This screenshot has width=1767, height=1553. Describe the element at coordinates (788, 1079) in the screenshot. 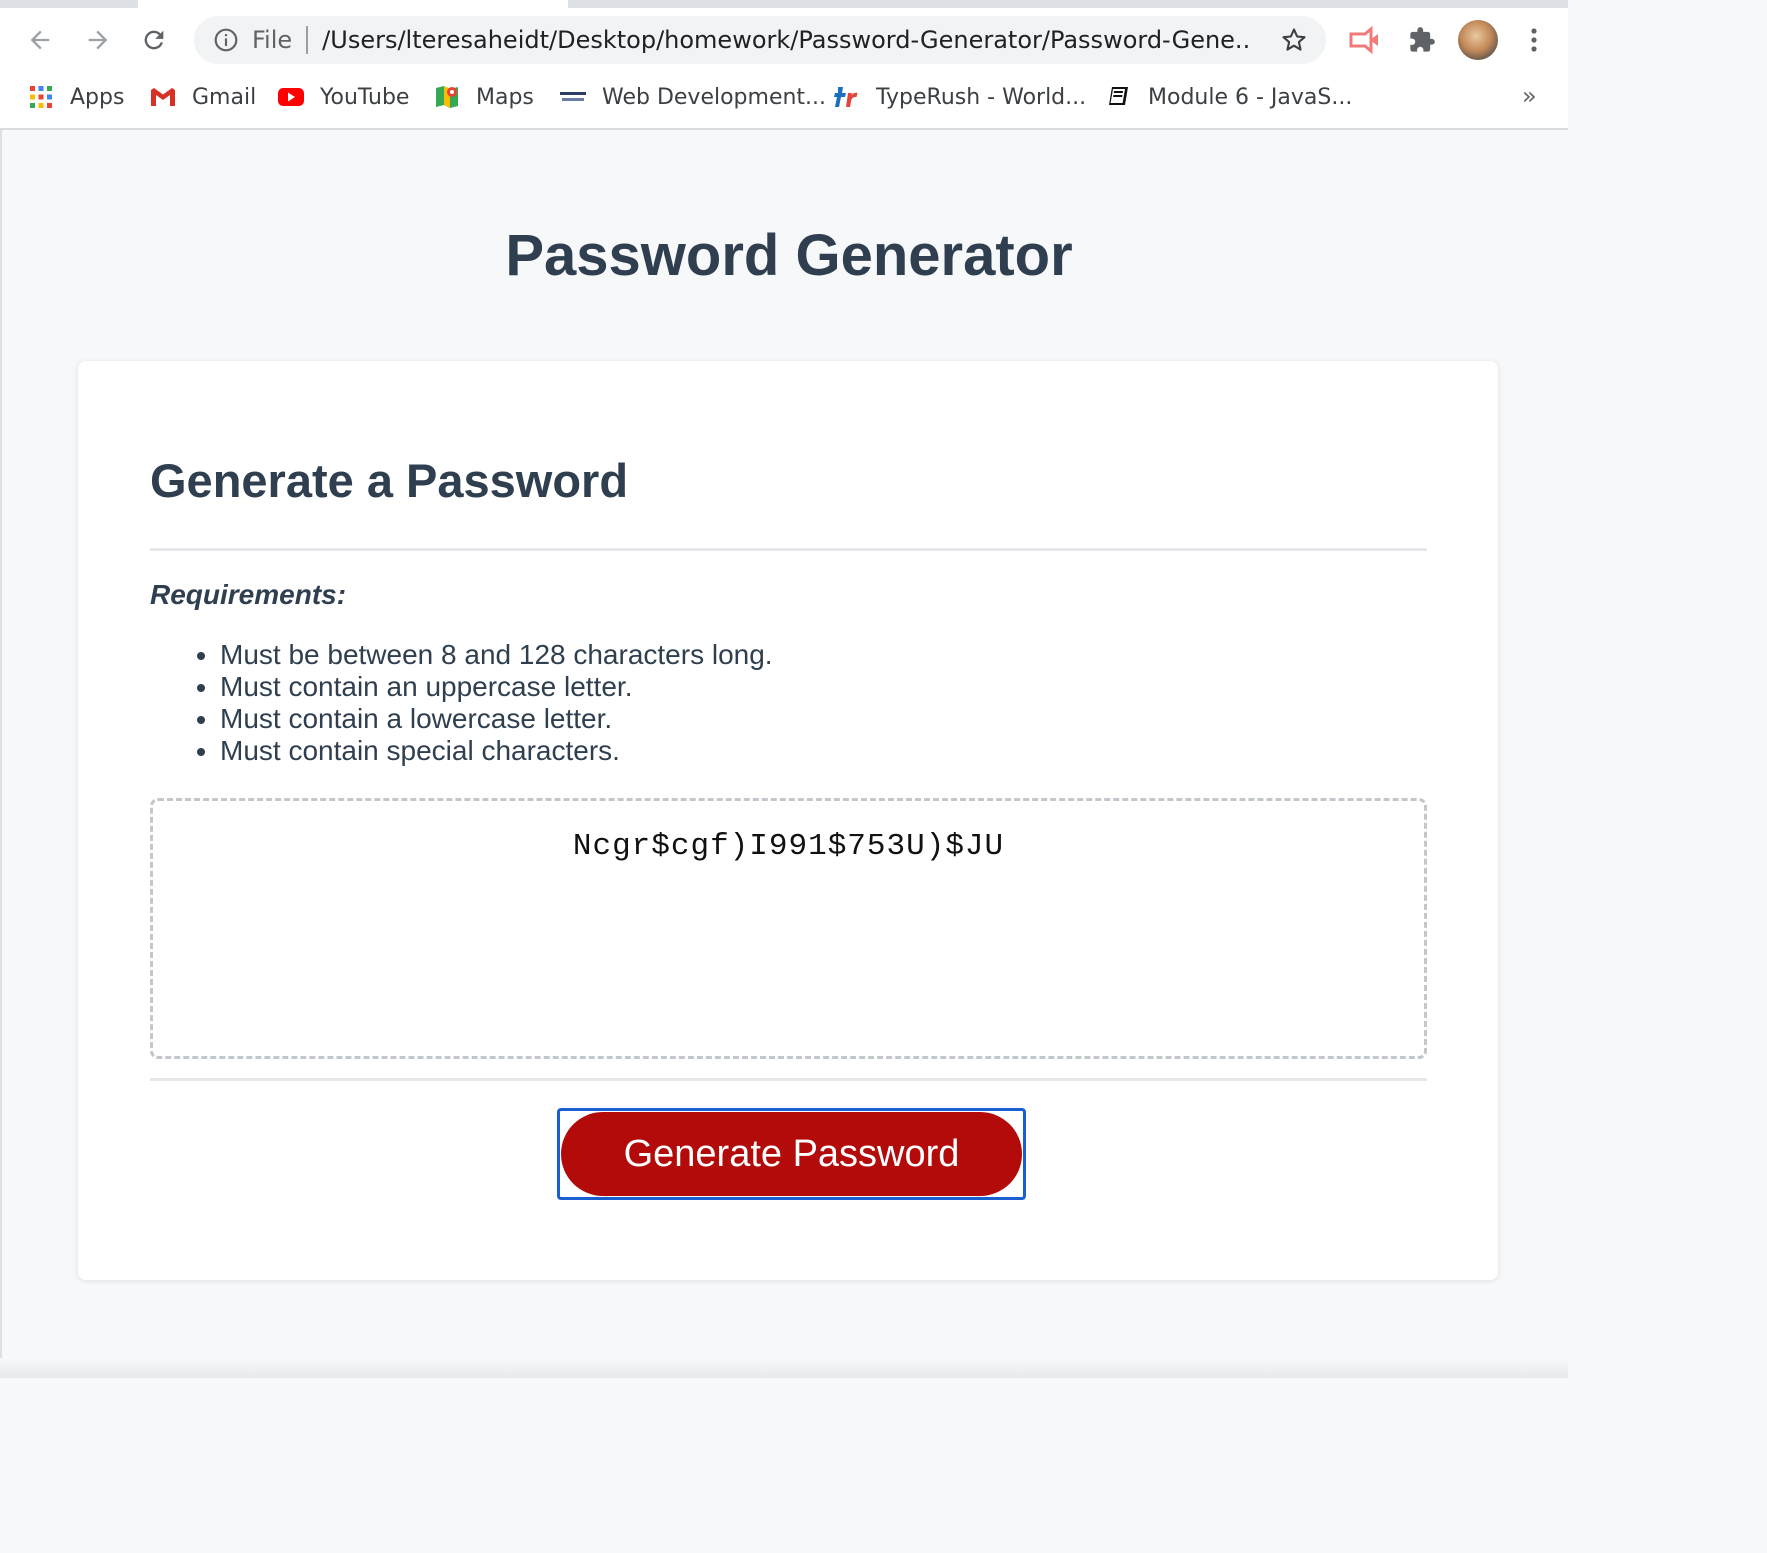

I see `card-footer-divider` at that location.